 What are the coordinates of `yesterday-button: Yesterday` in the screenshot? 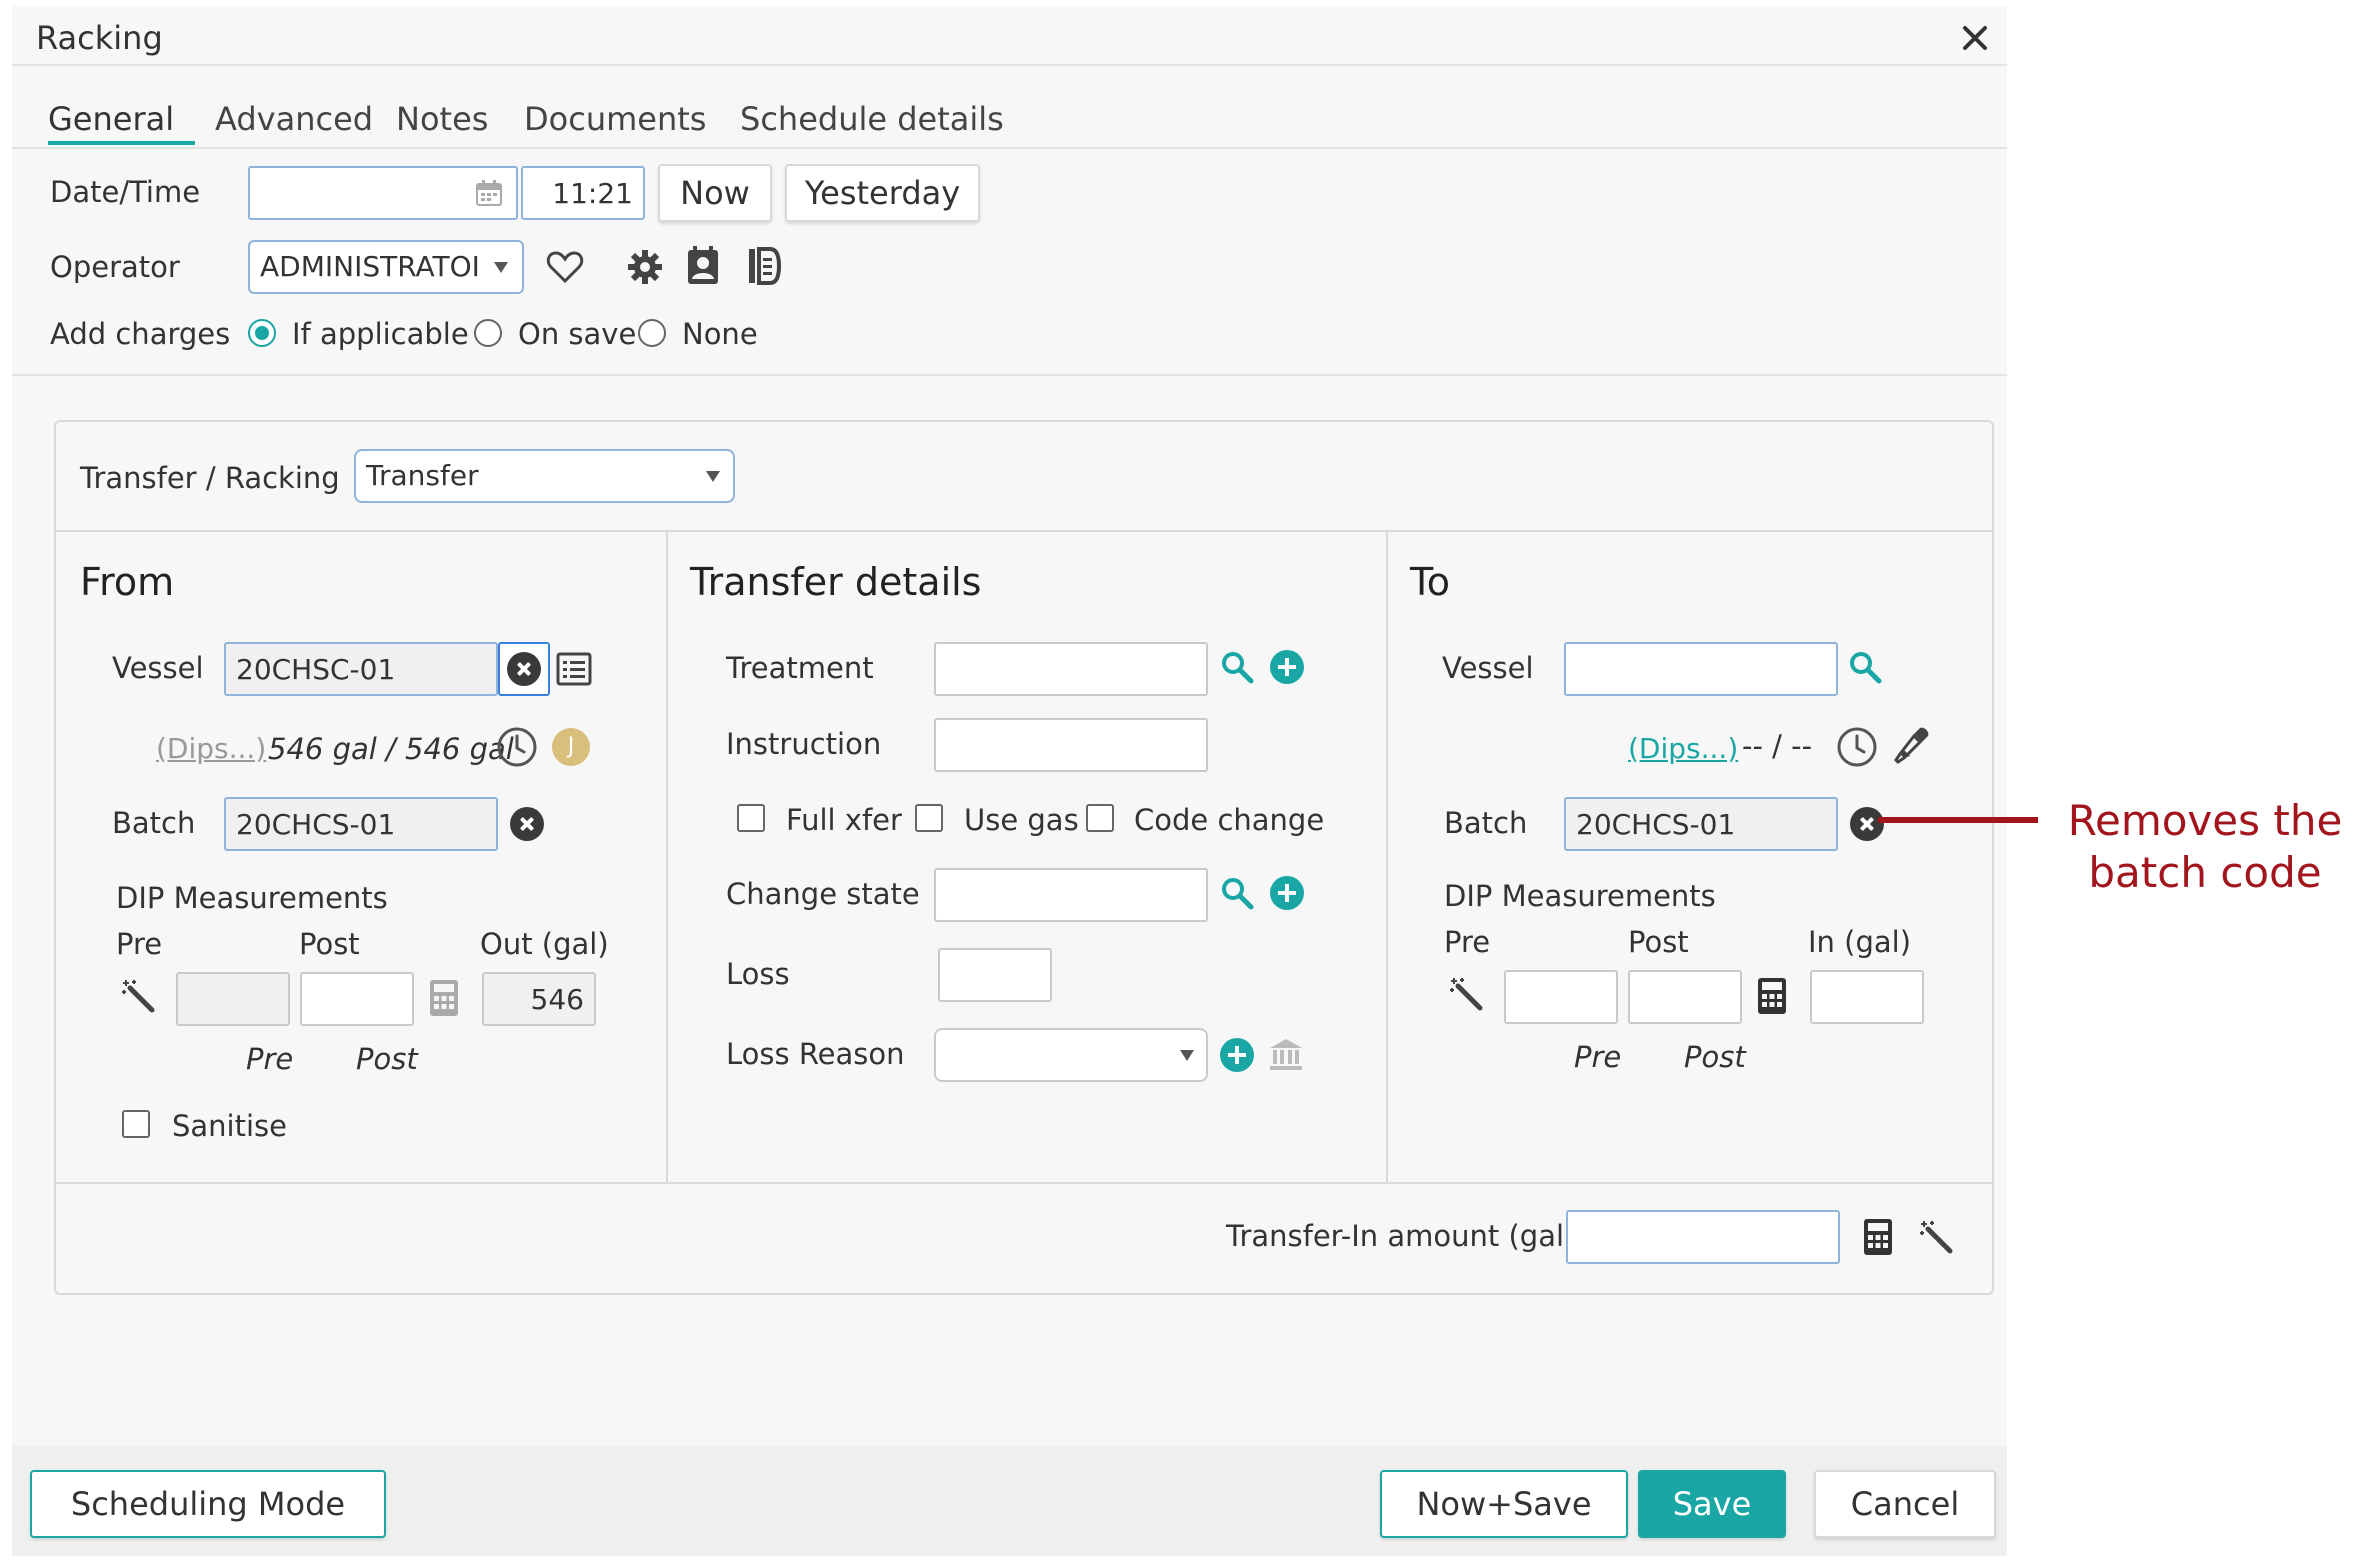 It's located at (882, 193).